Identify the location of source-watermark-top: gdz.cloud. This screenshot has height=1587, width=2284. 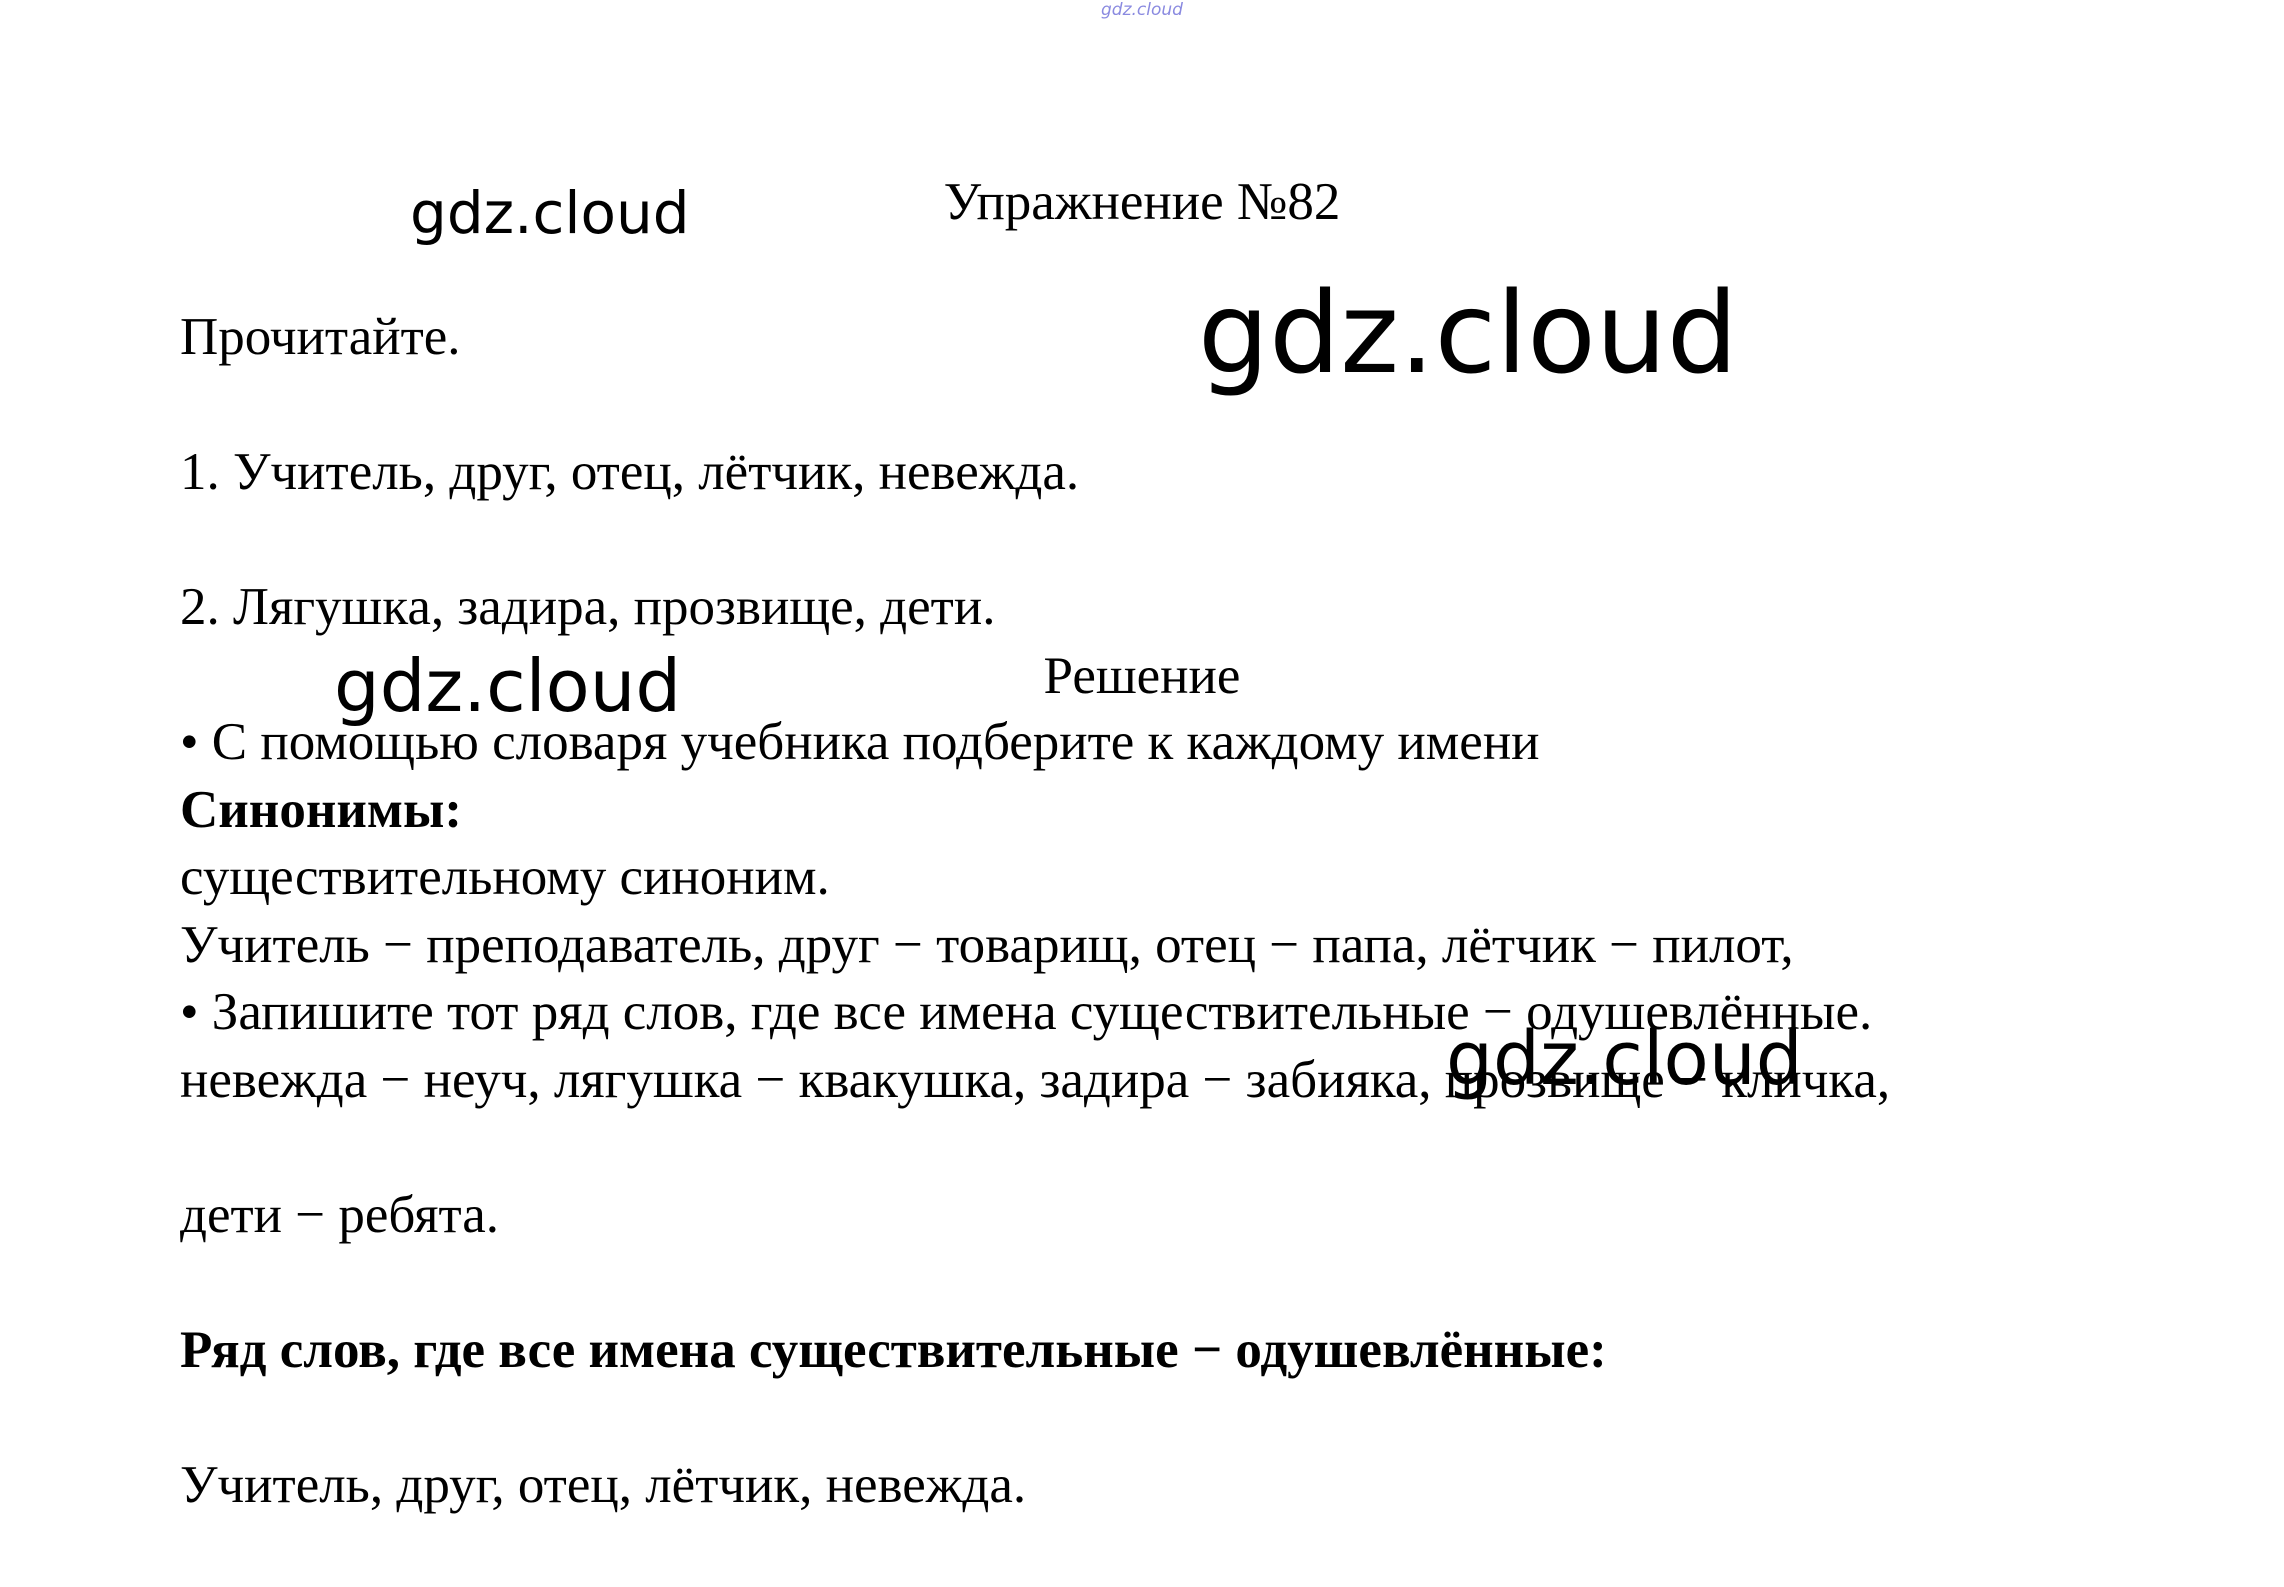
(1142, 10).